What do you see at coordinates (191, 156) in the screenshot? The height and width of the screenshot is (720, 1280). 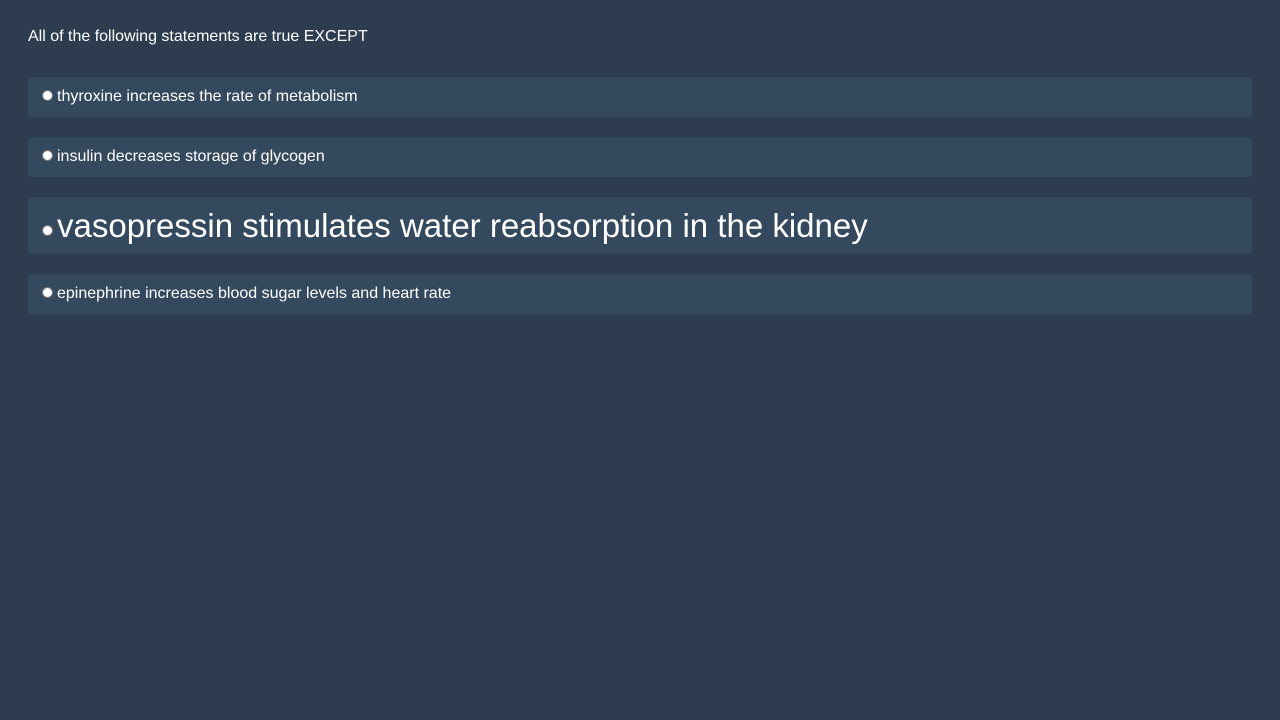 I see `answer-label: insulin decreases storage of glycogen` at bounding box center [191, 156].